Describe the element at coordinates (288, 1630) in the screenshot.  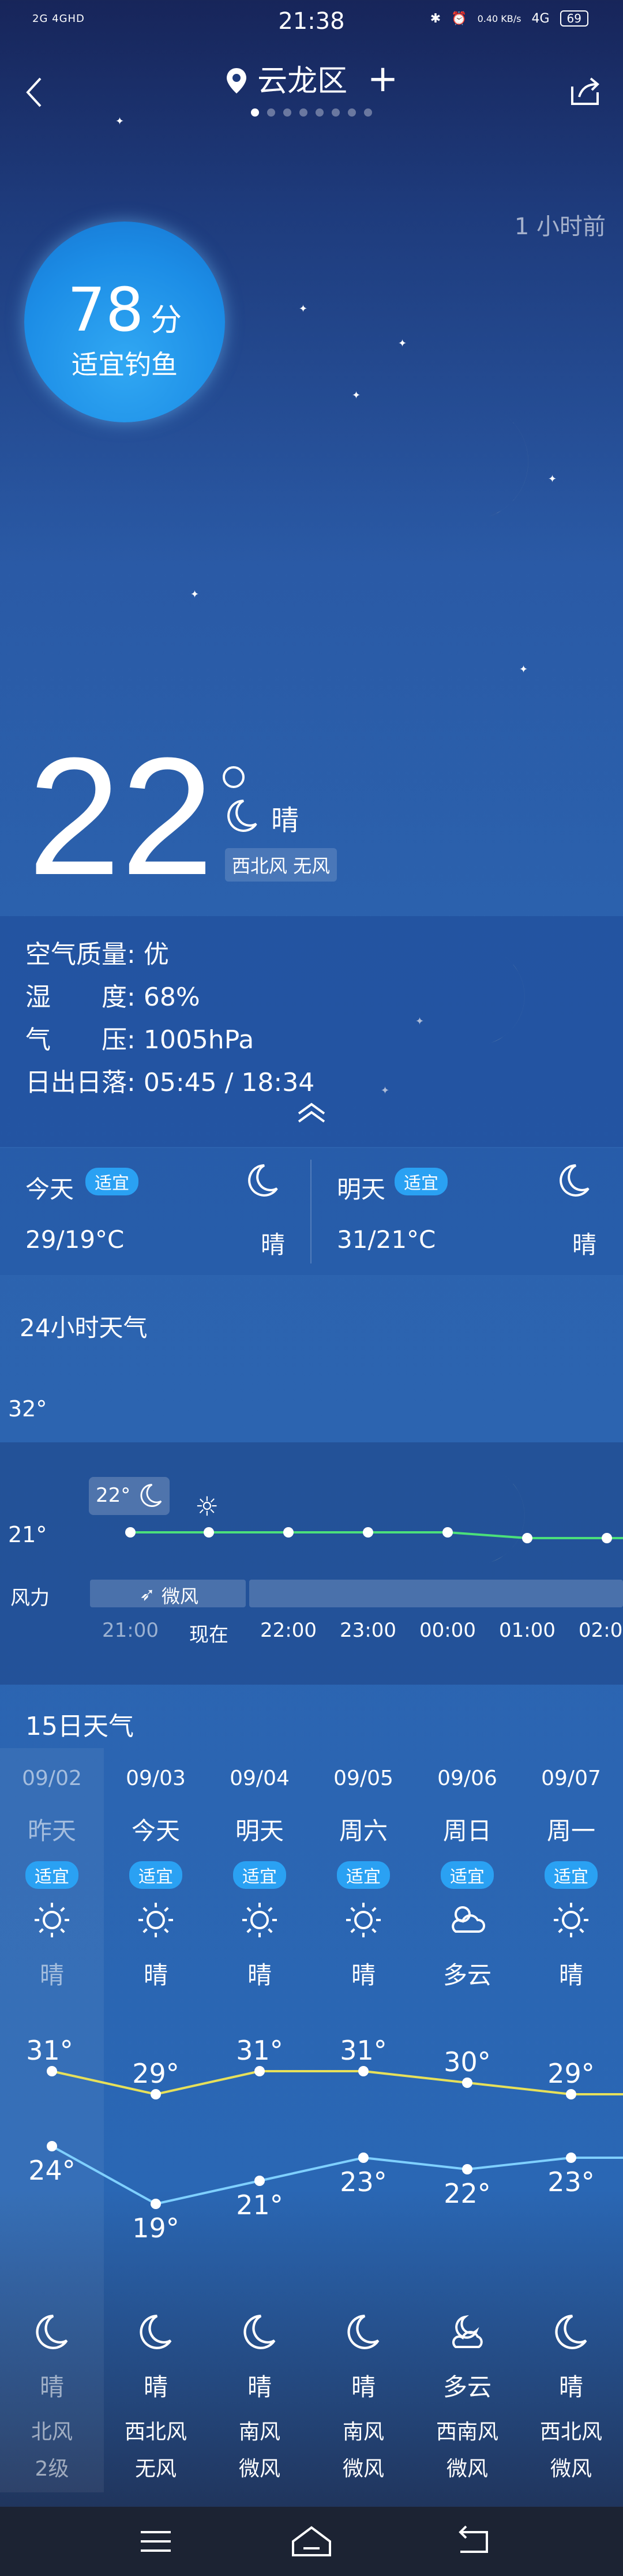
I see `hourly-time-label: 22:00` at that location.